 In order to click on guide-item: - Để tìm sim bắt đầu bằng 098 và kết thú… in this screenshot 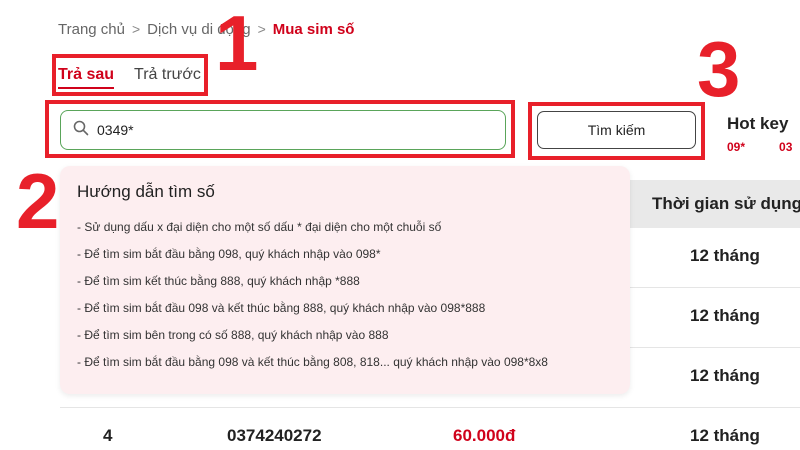, I will do `click(312, 362)`.